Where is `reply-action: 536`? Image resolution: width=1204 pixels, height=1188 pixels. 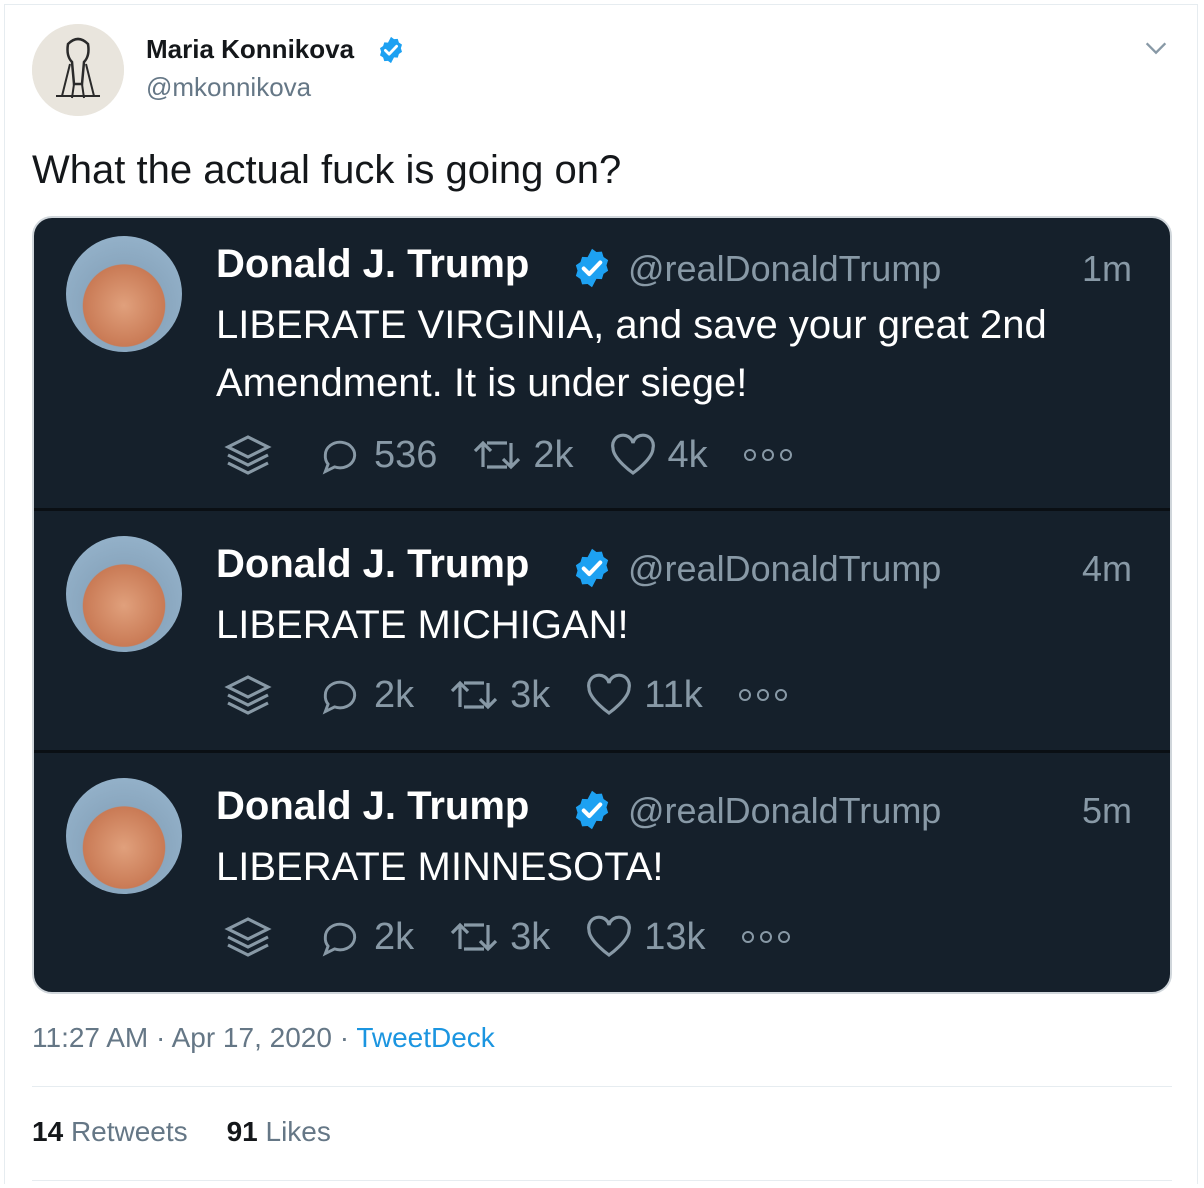 reply-action: 536 is located at coordinates (376, 455).